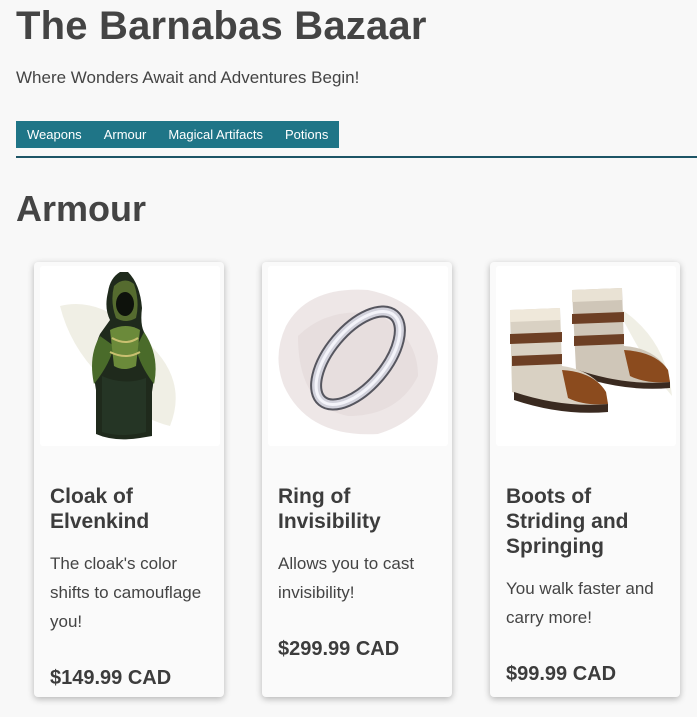 The height and width of the screenshot is (717, 697). Describe the element at coordinates (306, 134) in the screenshot. I see `nav-item-potions: Potions` at that location.